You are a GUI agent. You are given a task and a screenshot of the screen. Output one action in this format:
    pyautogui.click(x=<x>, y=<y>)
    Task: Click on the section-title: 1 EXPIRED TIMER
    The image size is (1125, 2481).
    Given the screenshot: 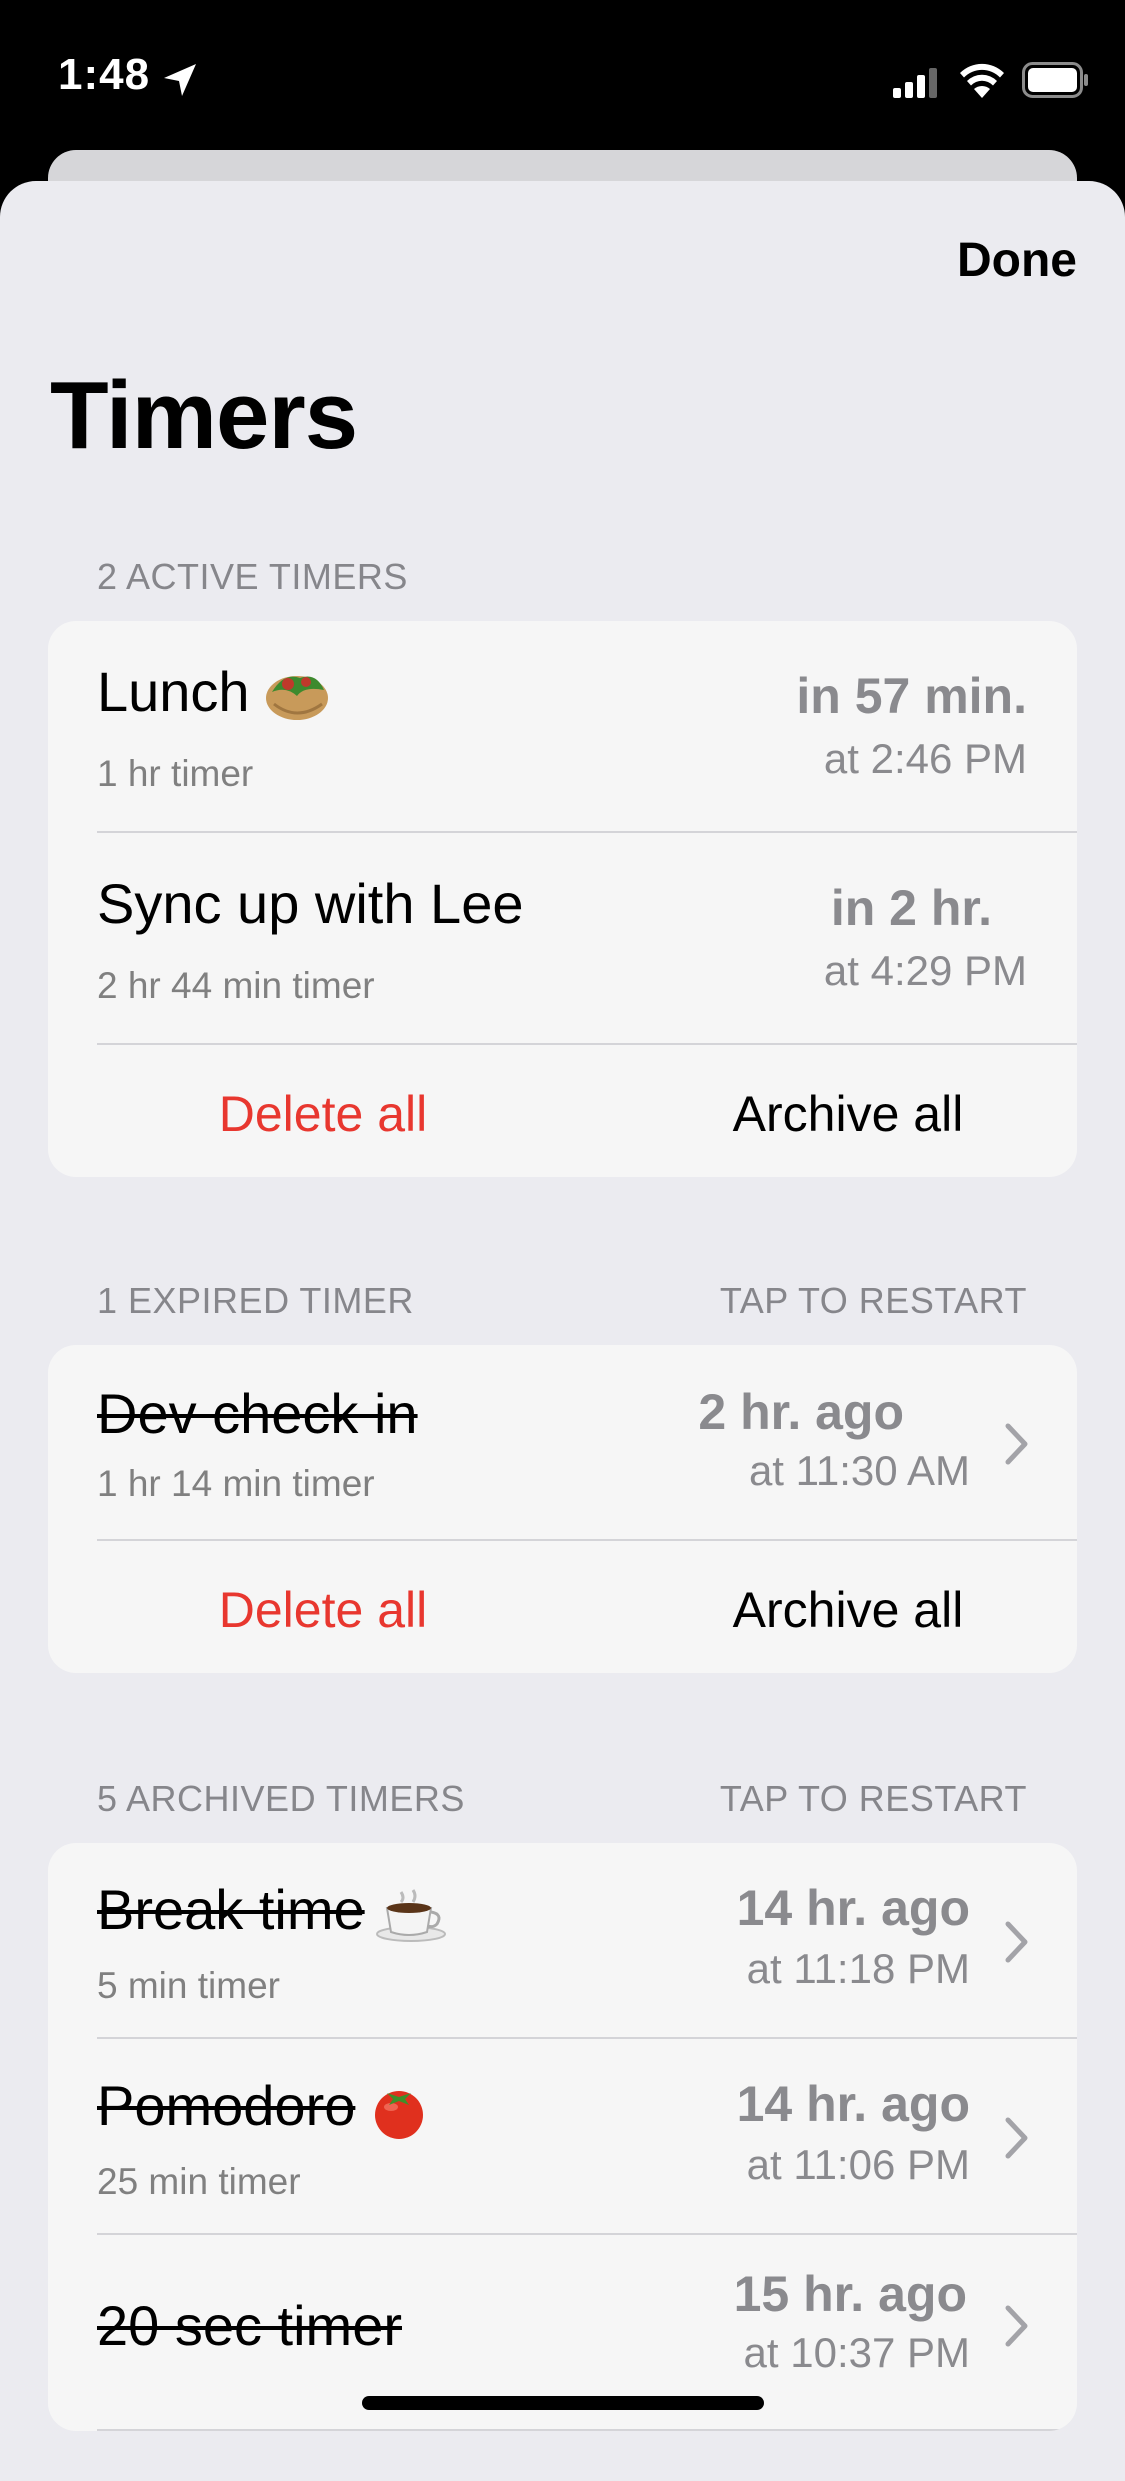 What is the action you would take?
    pyautogui.click(x=255, y=1300)
    